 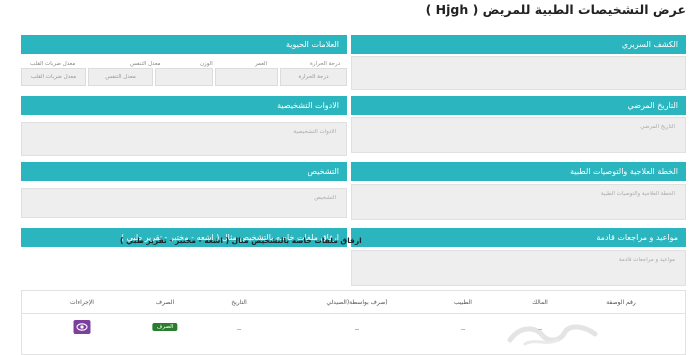 I want to click on header-dispensed-by: (صرف بواسطة(الصيدلي, so click(x=357, y=302).